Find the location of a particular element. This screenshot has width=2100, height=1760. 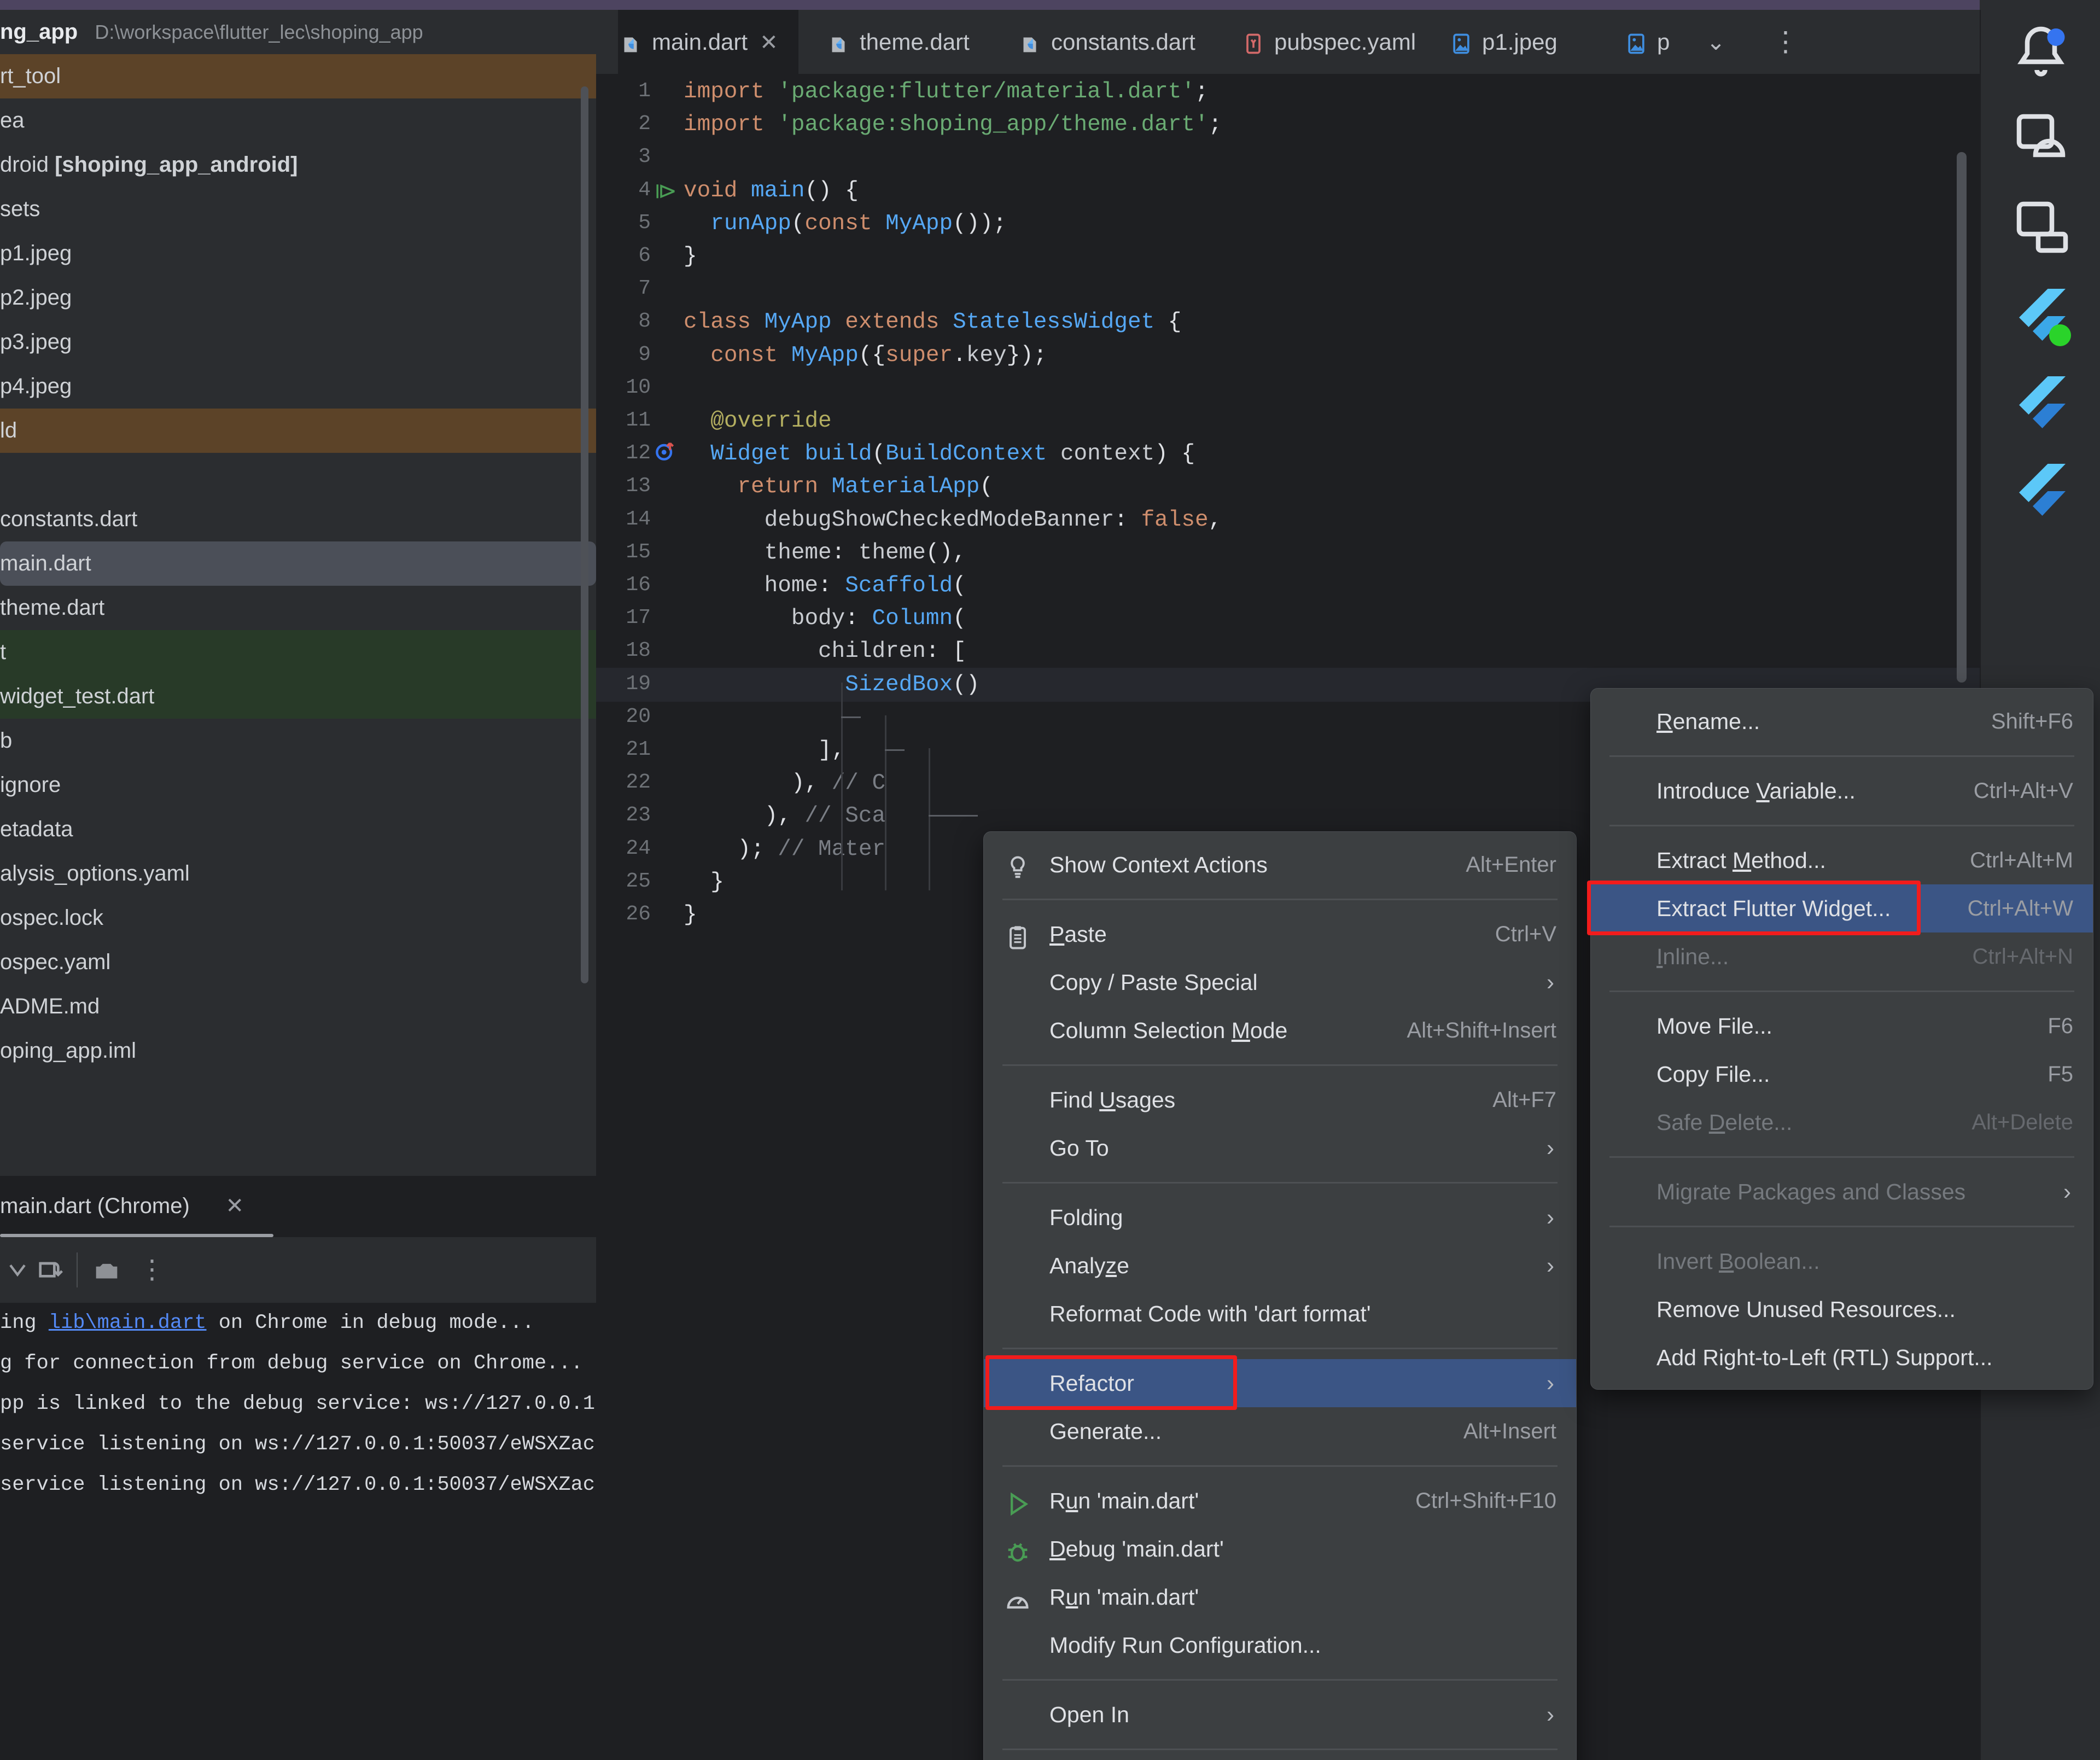

editor-tab-p1-jpeg: p1.jpeg is located at coordinates (1528, 42).